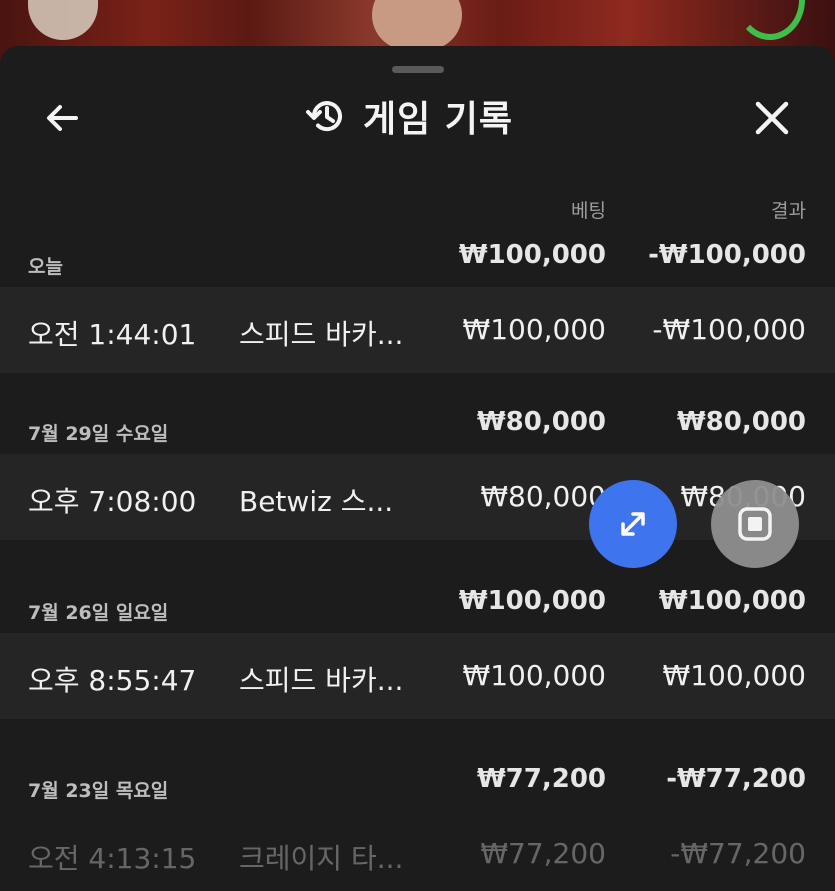  What do you see at coordinates (438, 119) in the screenshot?
I see `page-title: 게임 기록` at bounding box center [438, 119].